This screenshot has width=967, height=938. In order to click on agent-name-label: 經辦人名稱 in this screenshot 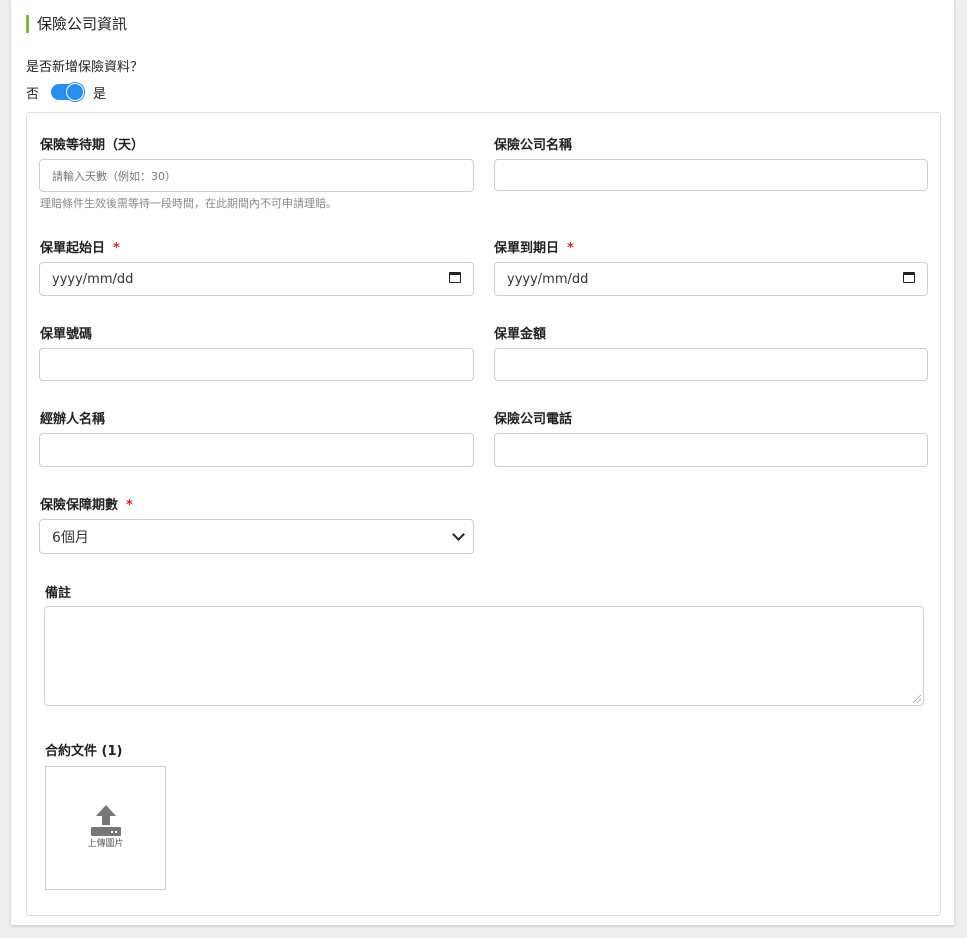, I will do `click(73, 419)`.